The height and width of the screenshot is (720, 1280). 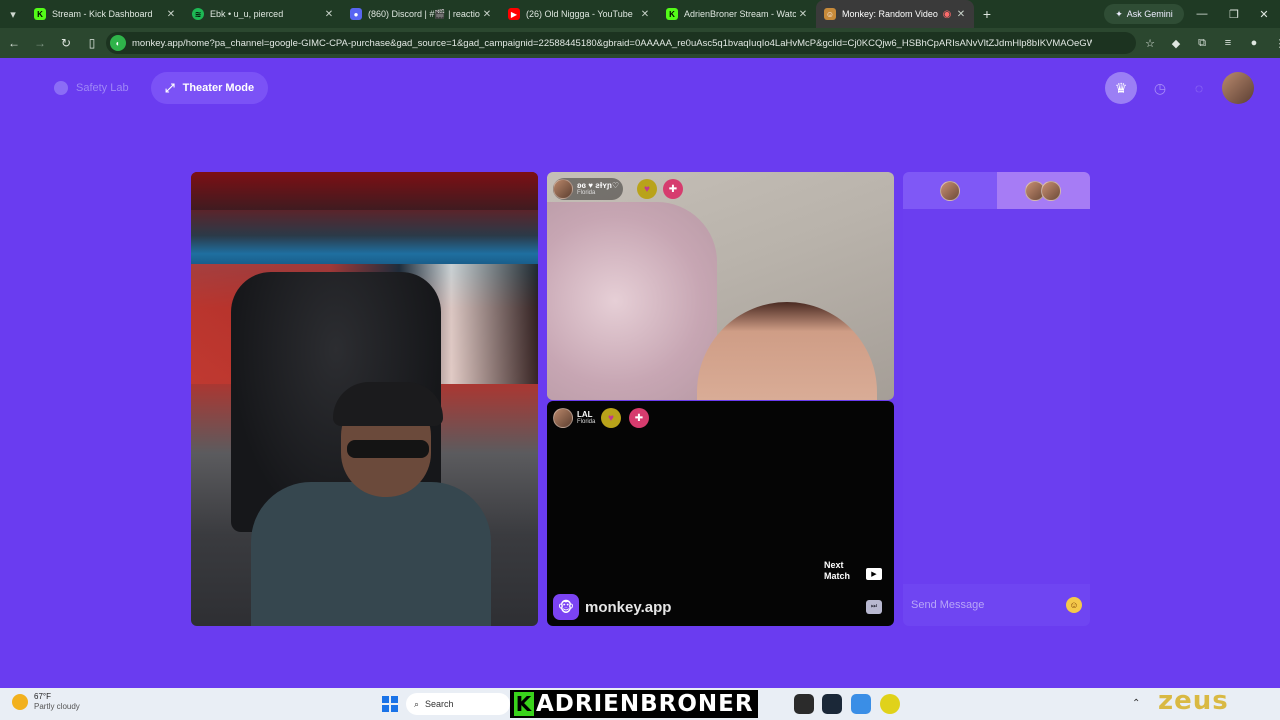 I want to click on tab-title: (26) Old Niggga - YouTube, so click(x=579, y=14).